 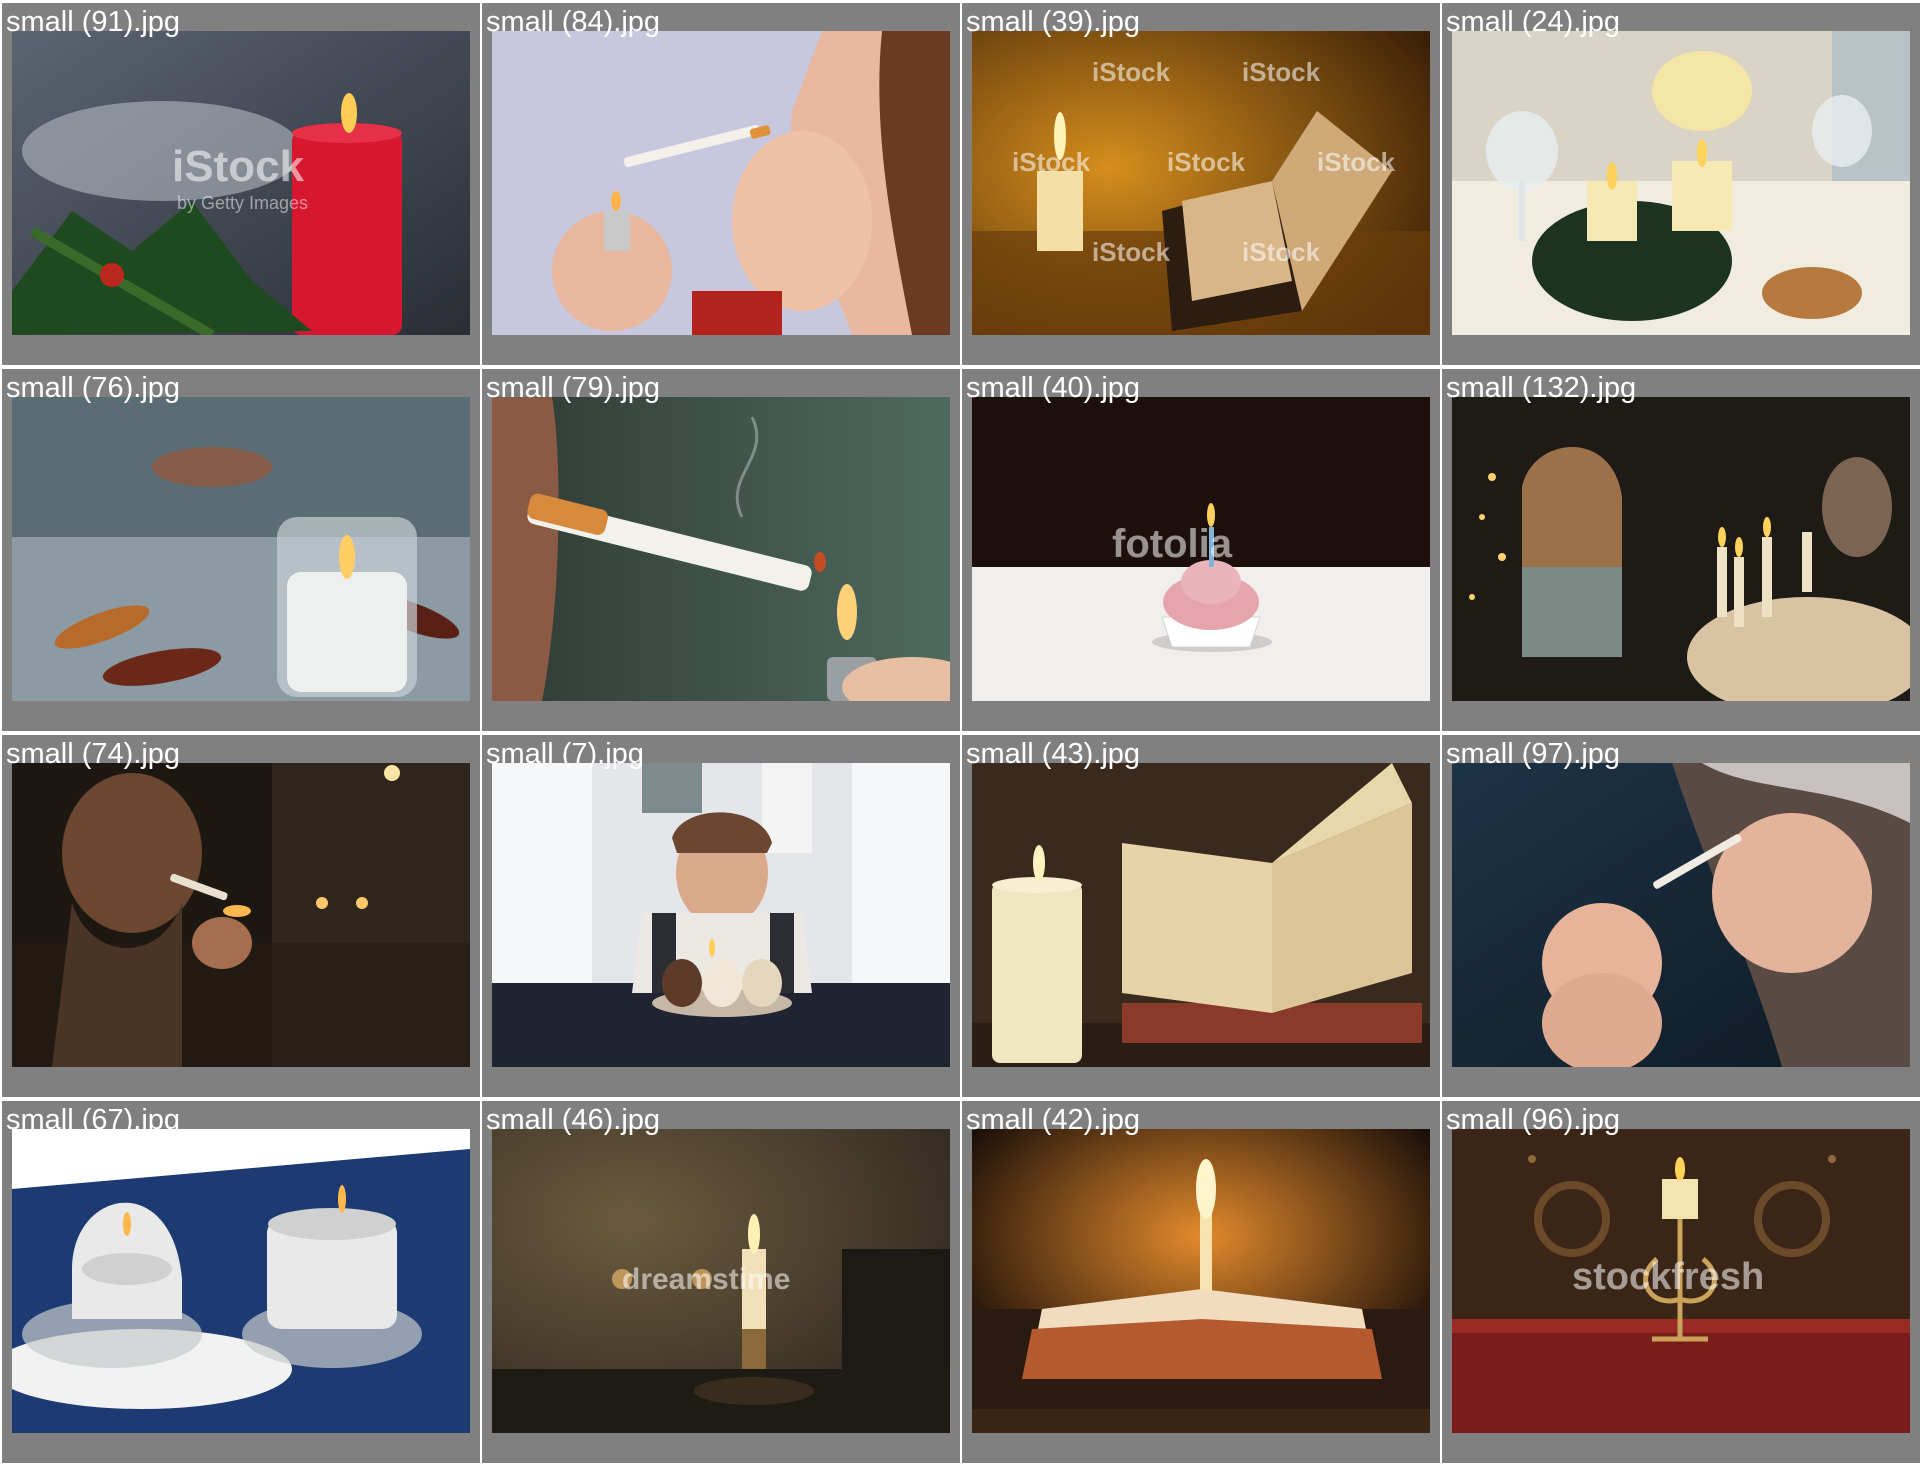 I want to click on filename-label: small (91).jpg, so click(x=93, y=22).